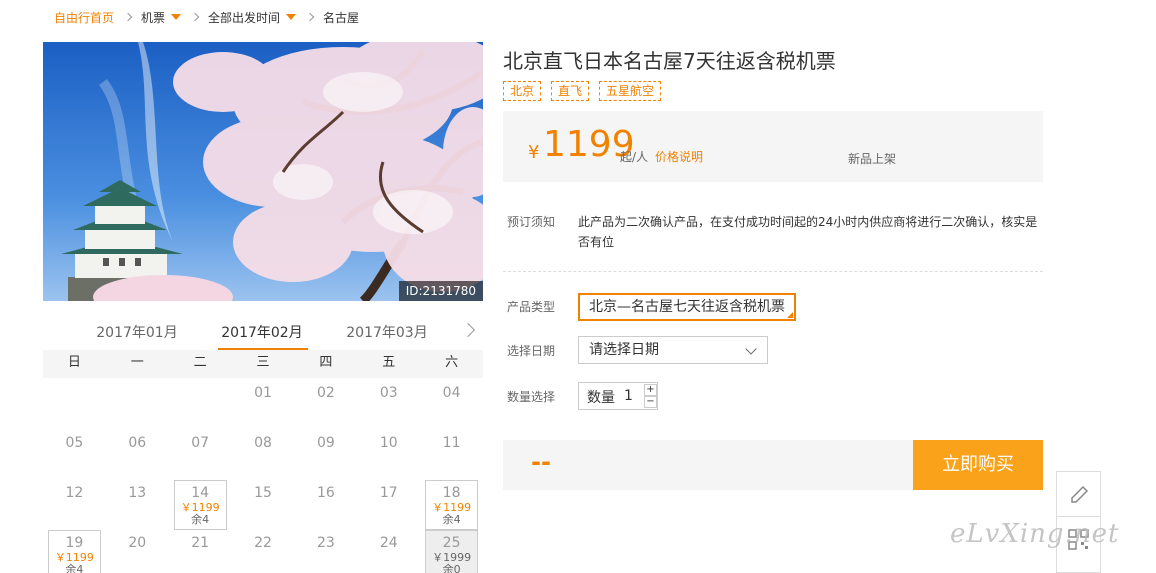 This screenshot has height=573, width=1156. What do you see at coordinates (200, 443) in the screenshot?
I see `day-number: 07` at bounding box center [200, 443].